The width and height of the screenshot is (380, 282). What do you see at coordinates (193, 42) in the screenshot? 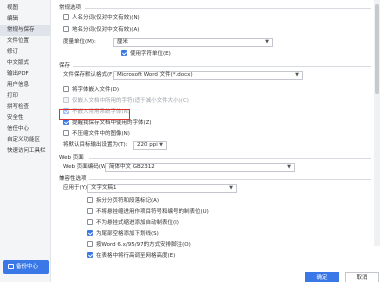
I see `measurement-unit-select: 厘米 ▼` at bounding box center [193, 42].